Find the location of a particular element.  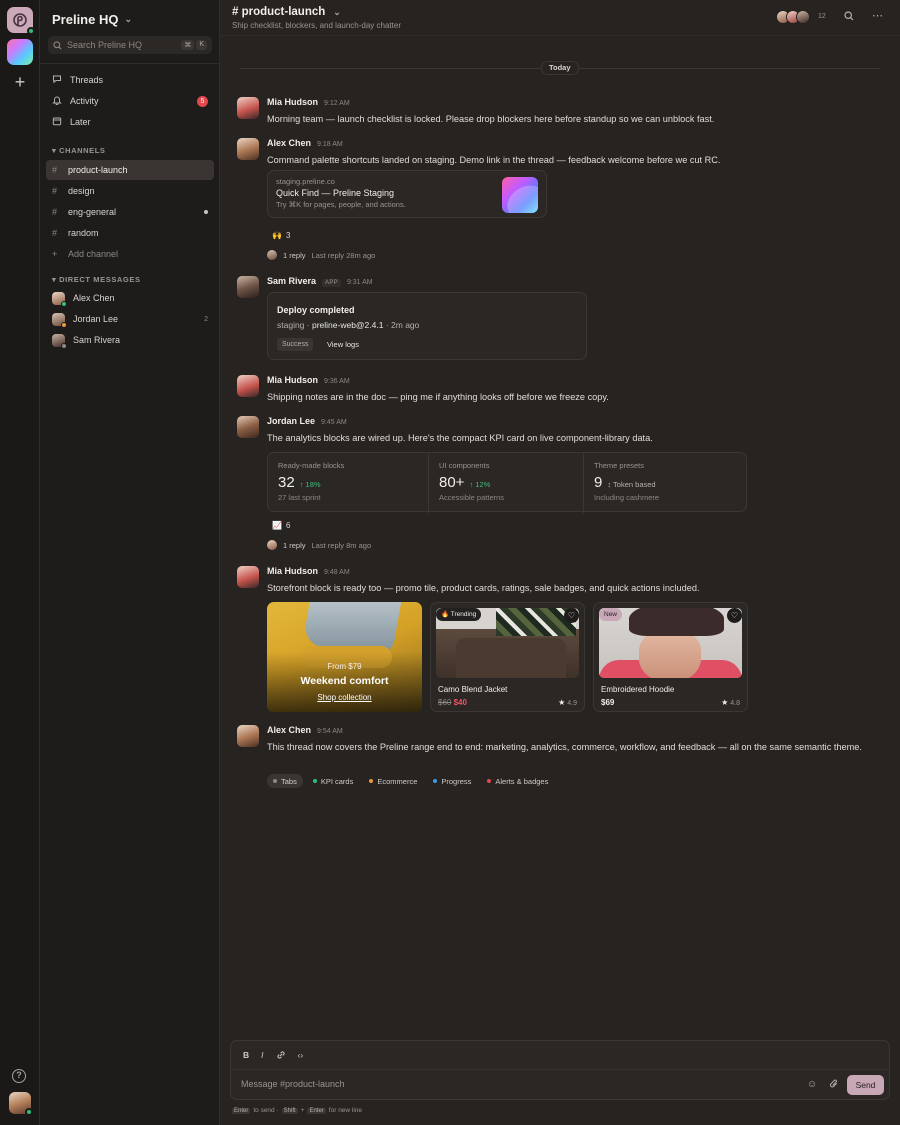

help-icon: ? is located at coordinates (19, 1076).